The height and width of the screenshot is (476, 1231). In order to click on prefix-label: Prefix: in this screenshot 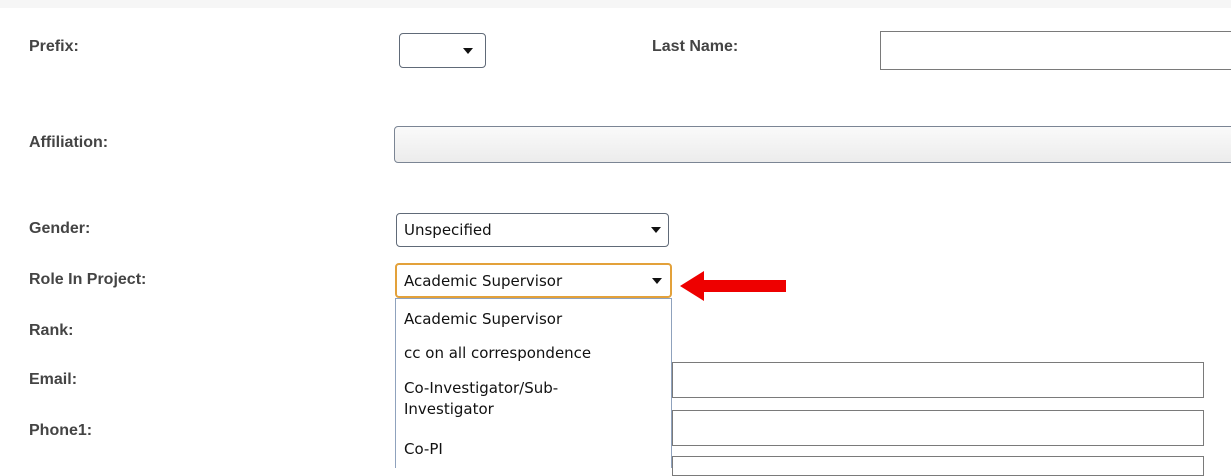, I will do `click(54, 46)`.